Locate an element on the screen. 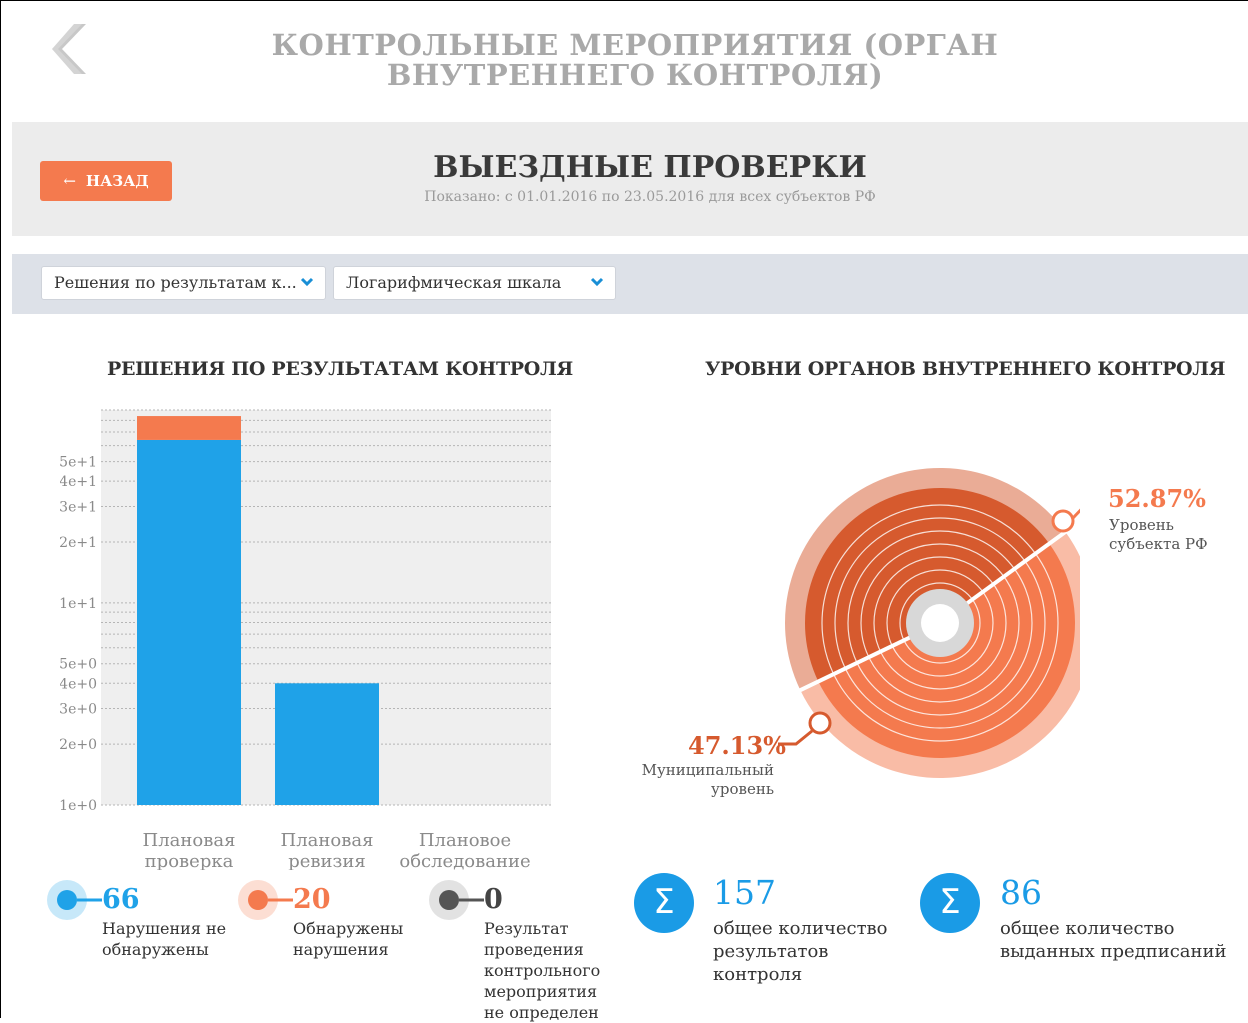  callout-line is located at coordinates (1075, 514).